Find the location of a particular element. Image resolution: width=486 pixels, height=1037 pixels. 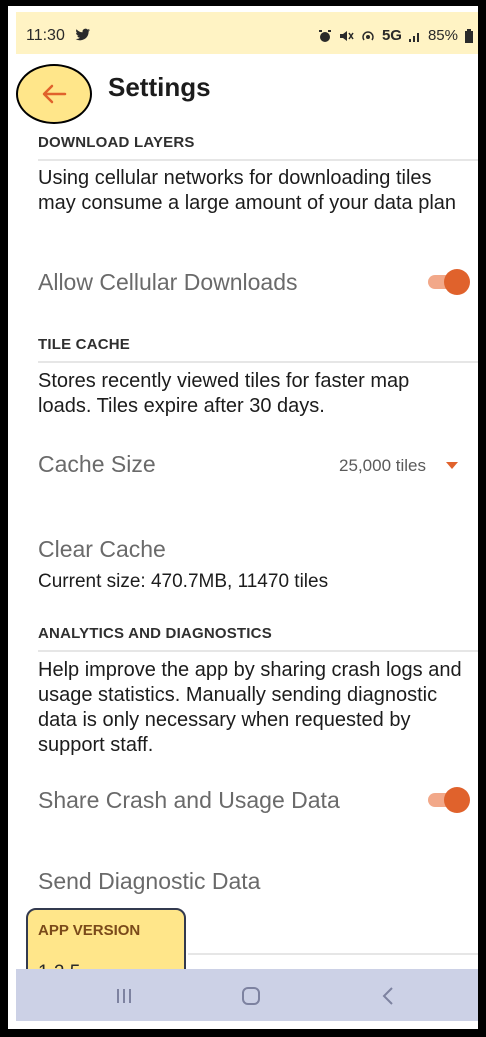

current-cache-size: Current size: 470.7MB, 11470 tiles is located at coordinates (183, 581).